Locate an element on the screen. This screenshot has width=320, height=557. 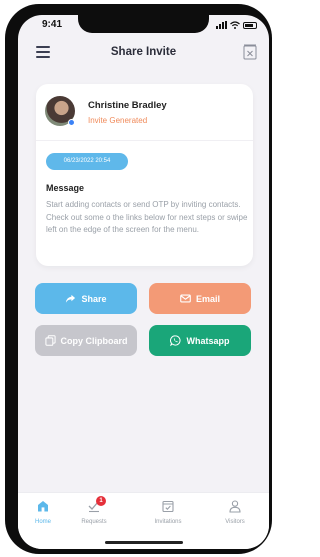
nav-item-visitors: Visitors is located at coordinates (235, 512).